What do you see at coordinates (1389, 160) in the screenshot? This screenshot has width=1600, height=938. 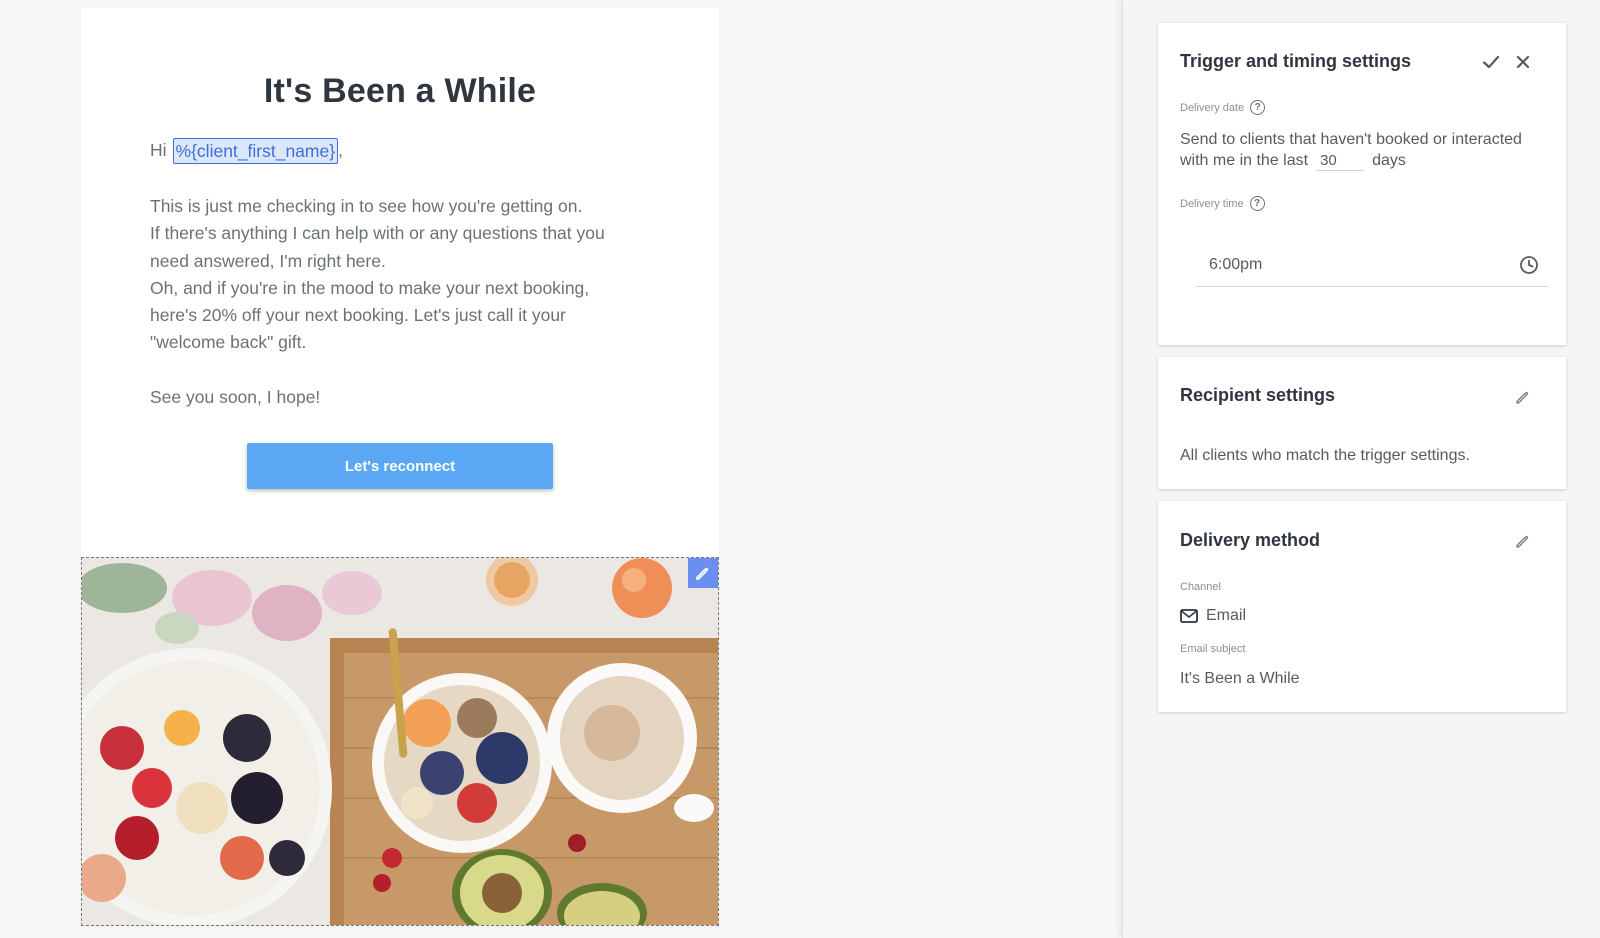 I see `days-suffix: days` at bounding box center [1389, 160].